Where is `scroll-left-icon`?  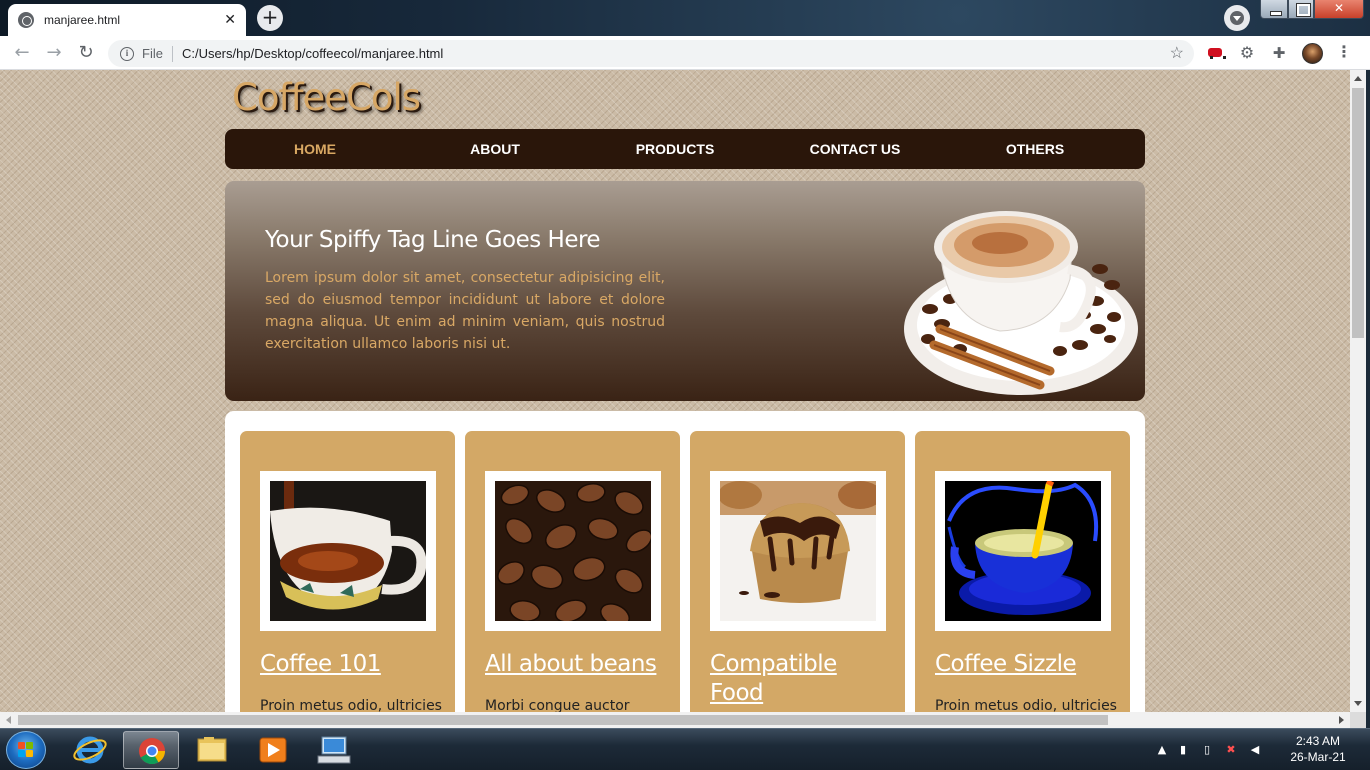
scroll-left-icon is located at coordinates (8, 720).